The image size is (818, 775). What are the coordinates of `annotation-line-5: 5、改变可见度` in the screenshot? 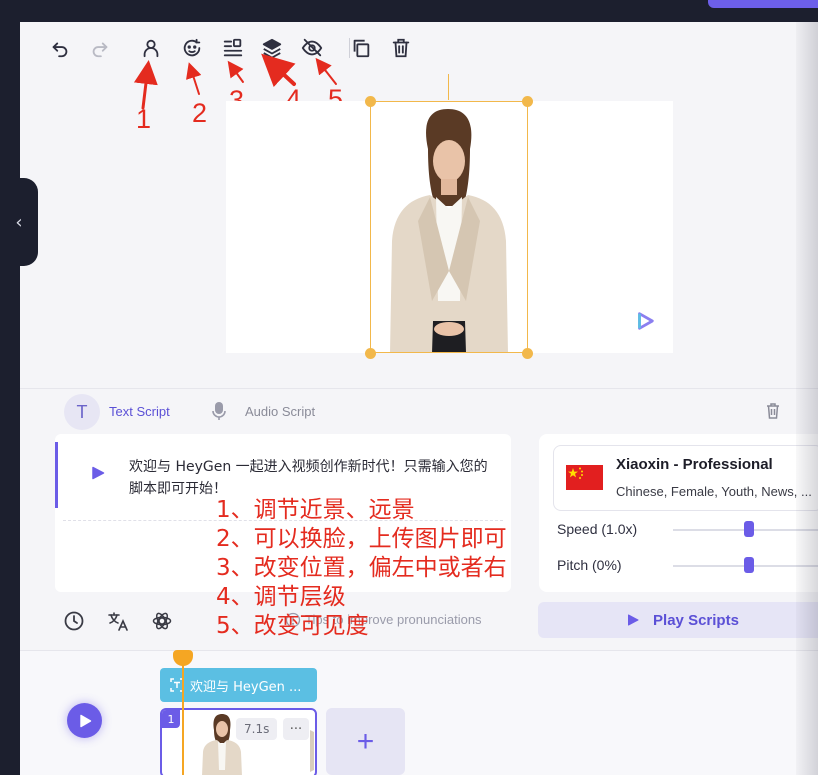 It's located at (292, 626).